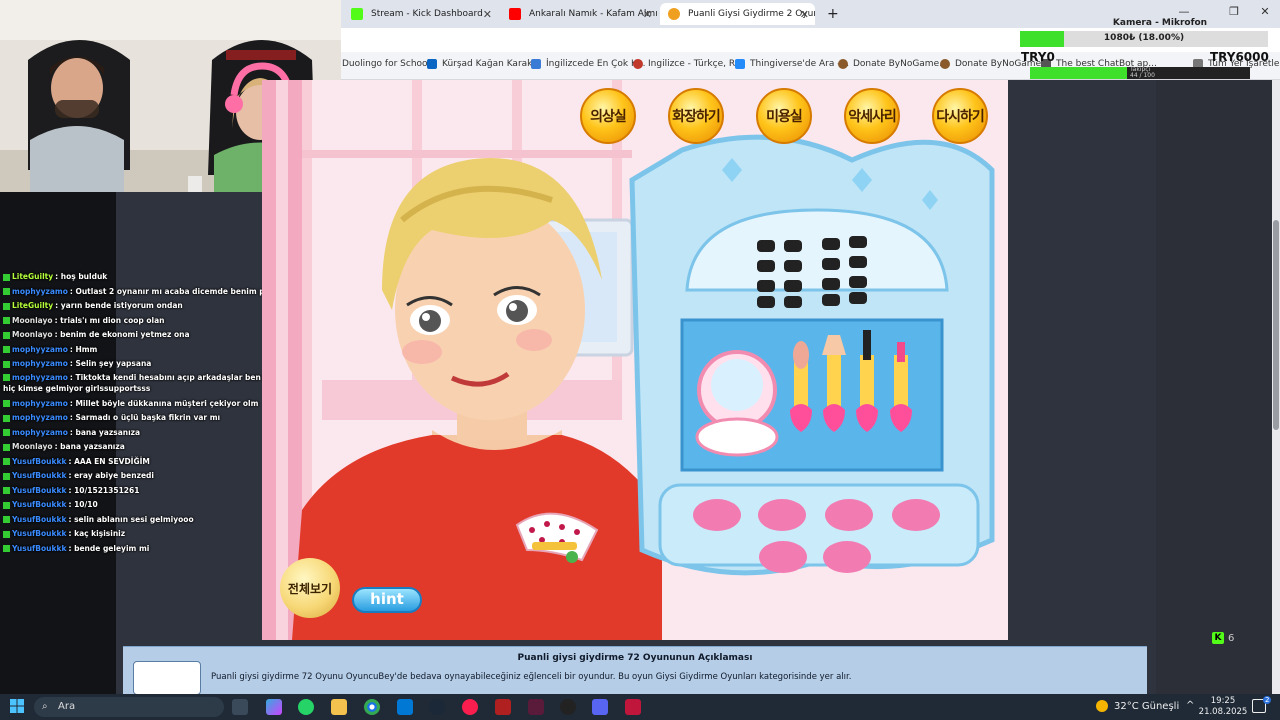 The image size is (1280, 720). I want to click on chat-text: : 10/1521351261, so click(104, 490).